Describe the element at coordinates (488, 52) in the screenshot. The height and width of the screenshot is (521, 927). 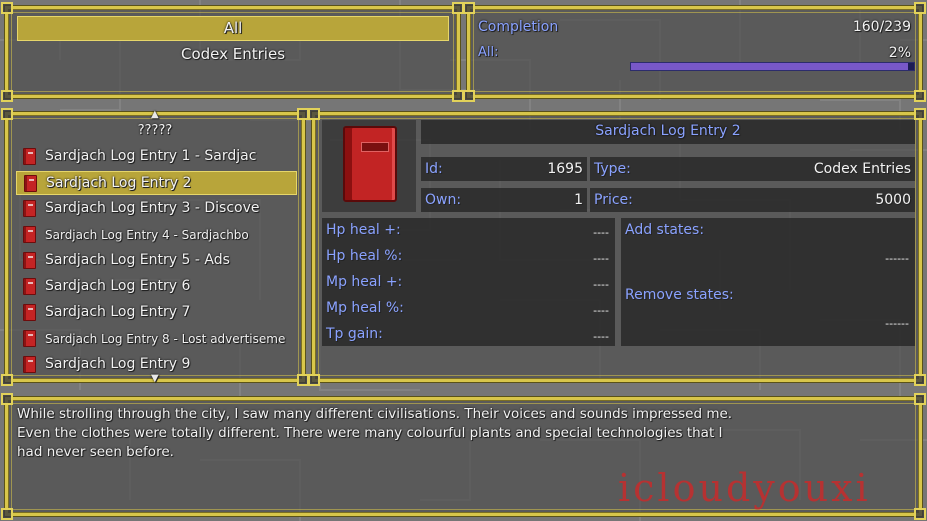
I see `completion-all-label: All:` at that location.